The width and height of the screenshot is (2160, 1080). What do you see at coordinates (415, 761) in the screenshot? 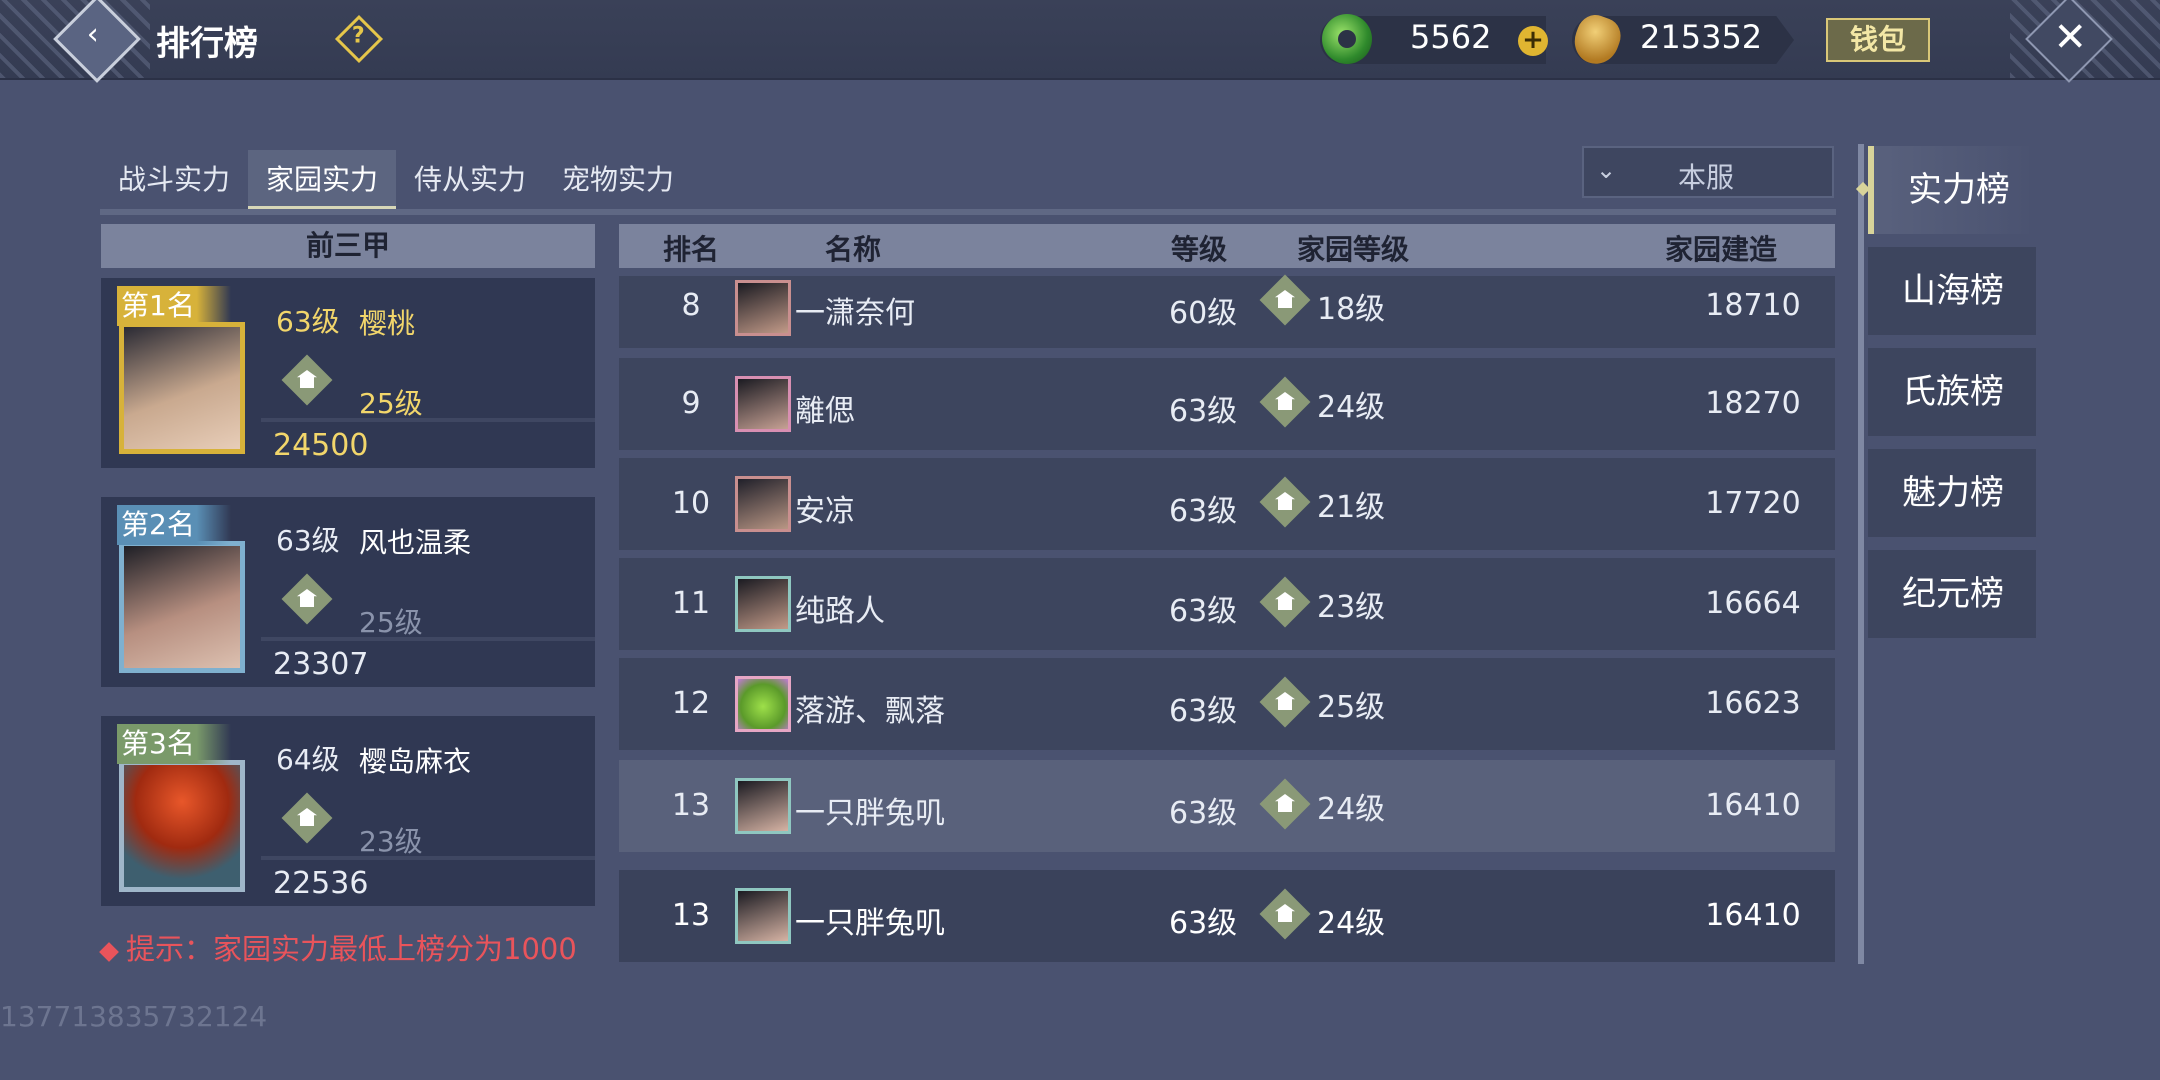
I see `player-name: 樱岛麻衣` at bounding box center [415, 761].